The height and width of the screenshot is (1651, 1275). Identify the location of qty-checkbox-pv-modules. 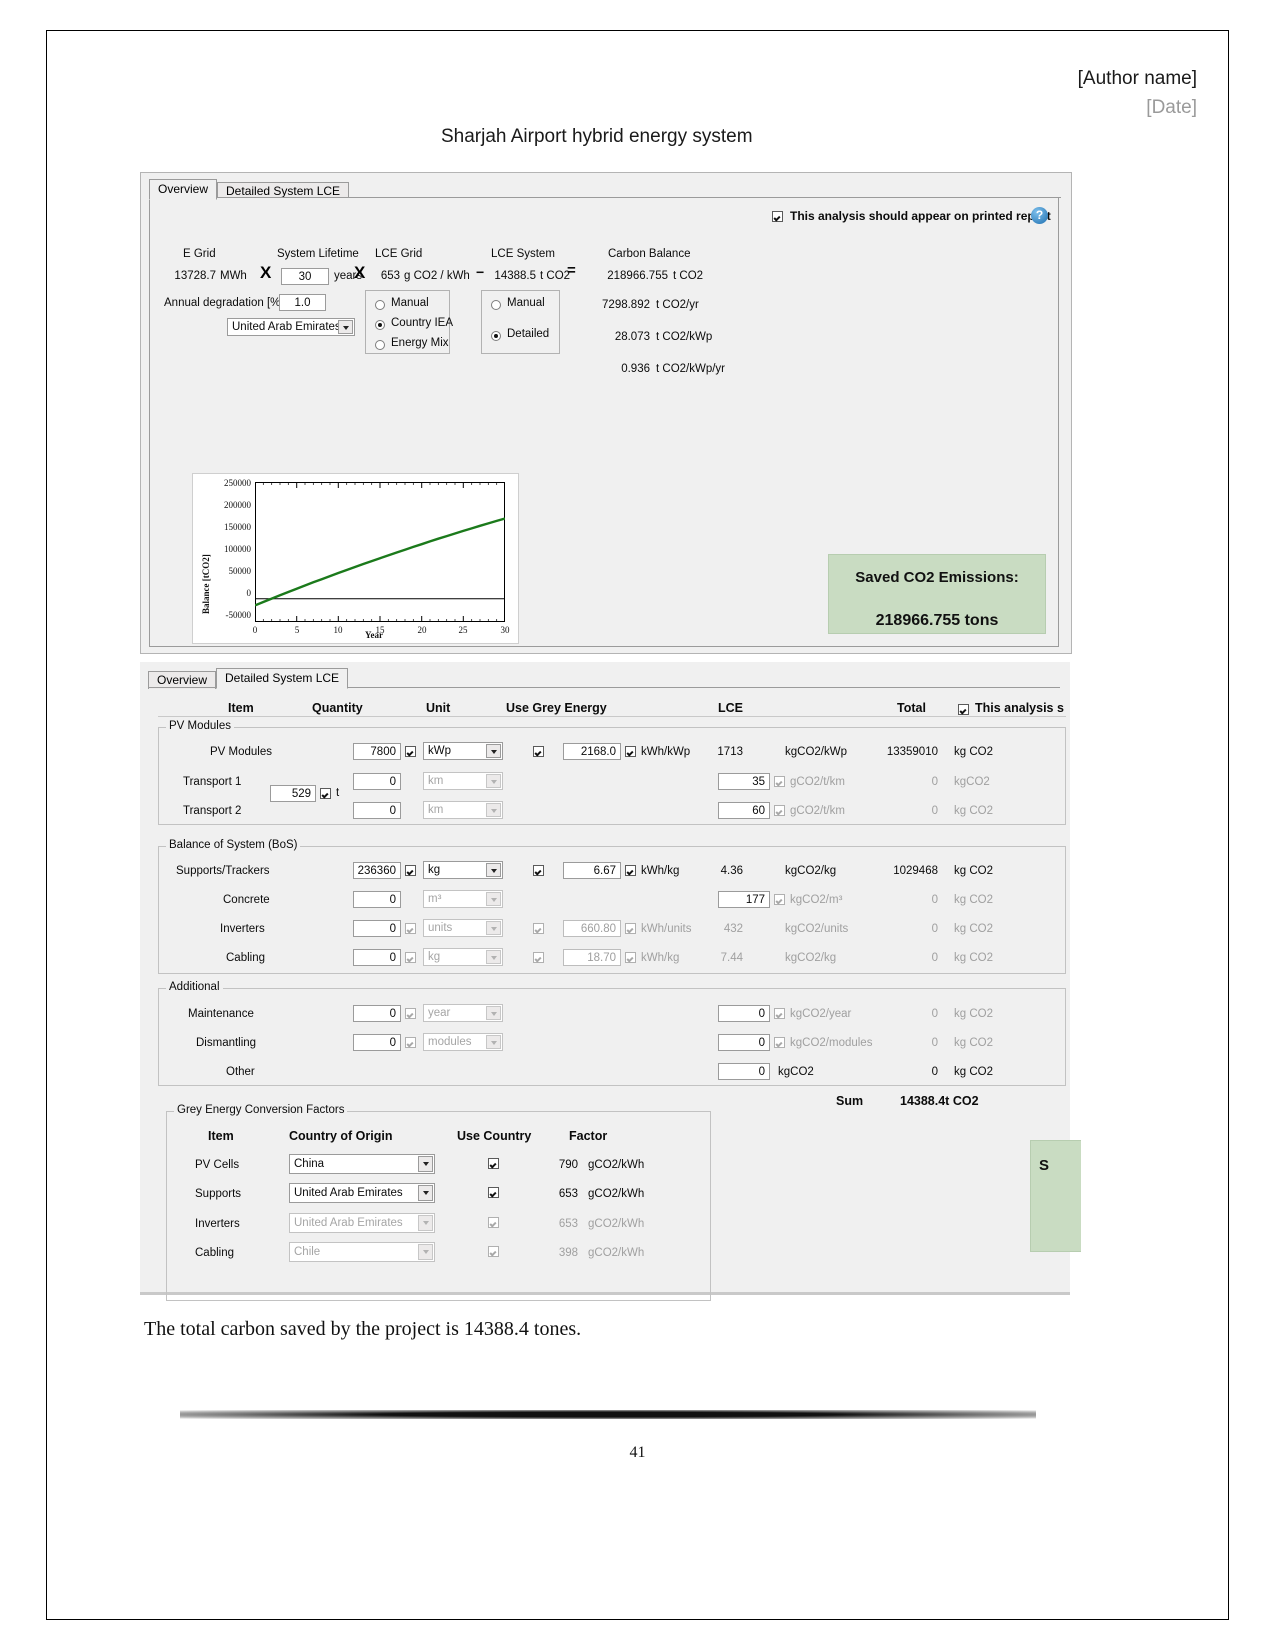
(410, 751).